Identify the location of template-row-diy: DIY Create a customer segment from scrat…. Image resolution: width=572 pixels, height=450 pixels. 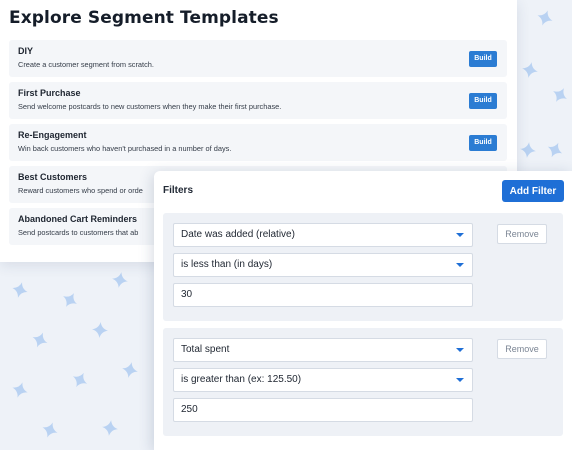
(258, 58).